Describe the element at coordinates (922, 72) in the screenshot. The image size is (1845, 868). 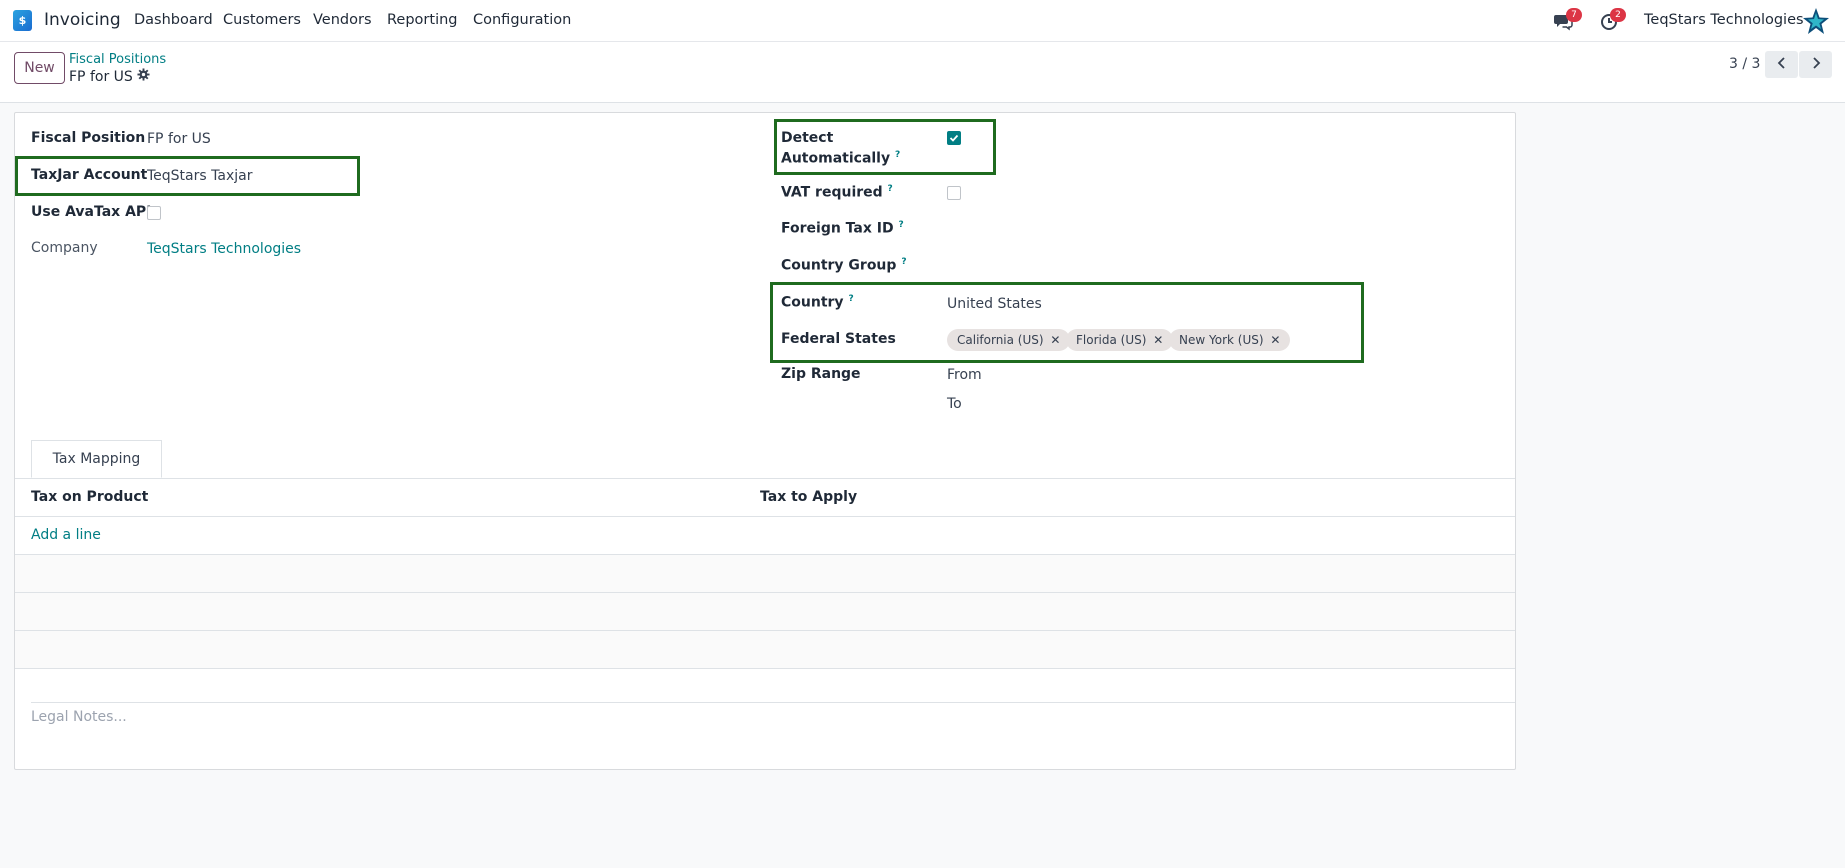
I see `control-panel: New Fiscal Positions FP for US 3 / 3` at that location.